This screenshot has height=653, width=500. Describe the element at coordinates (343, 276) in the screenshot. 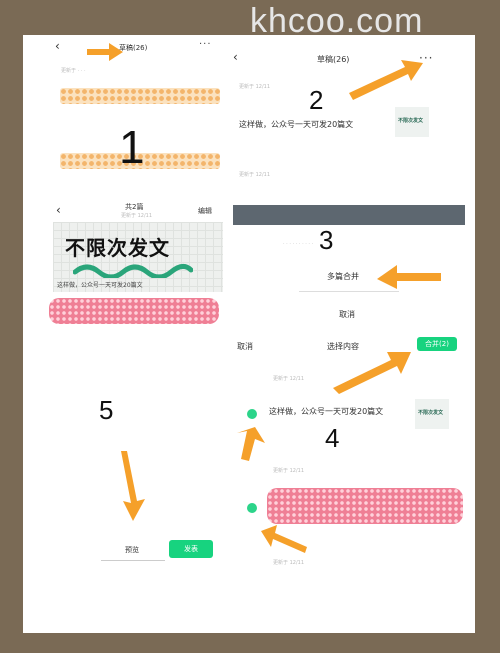

I see `merge-option: 多篇合并` at that location.